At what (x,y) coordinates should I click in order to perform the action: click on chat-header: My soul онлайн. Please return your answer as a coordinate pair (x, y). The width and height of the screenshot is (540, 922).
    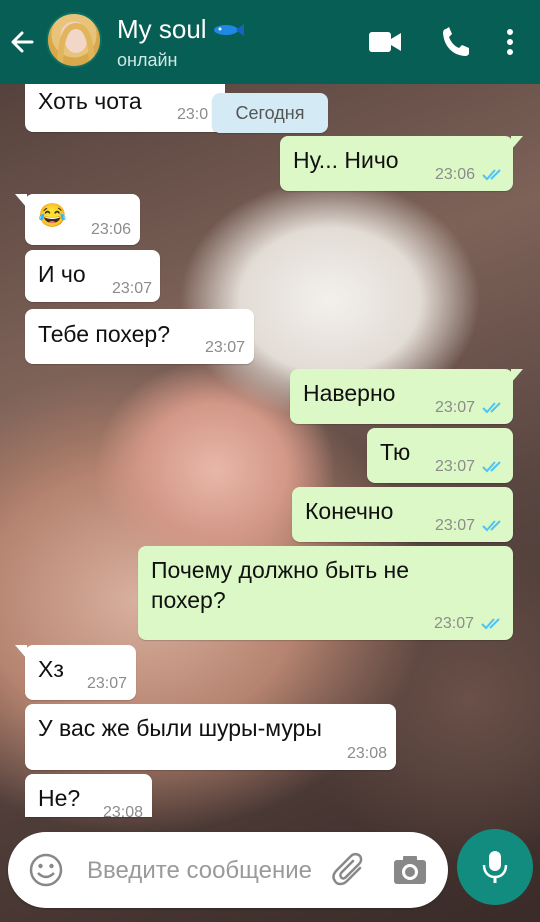
    Looking at the image, I should click on (270, 42).